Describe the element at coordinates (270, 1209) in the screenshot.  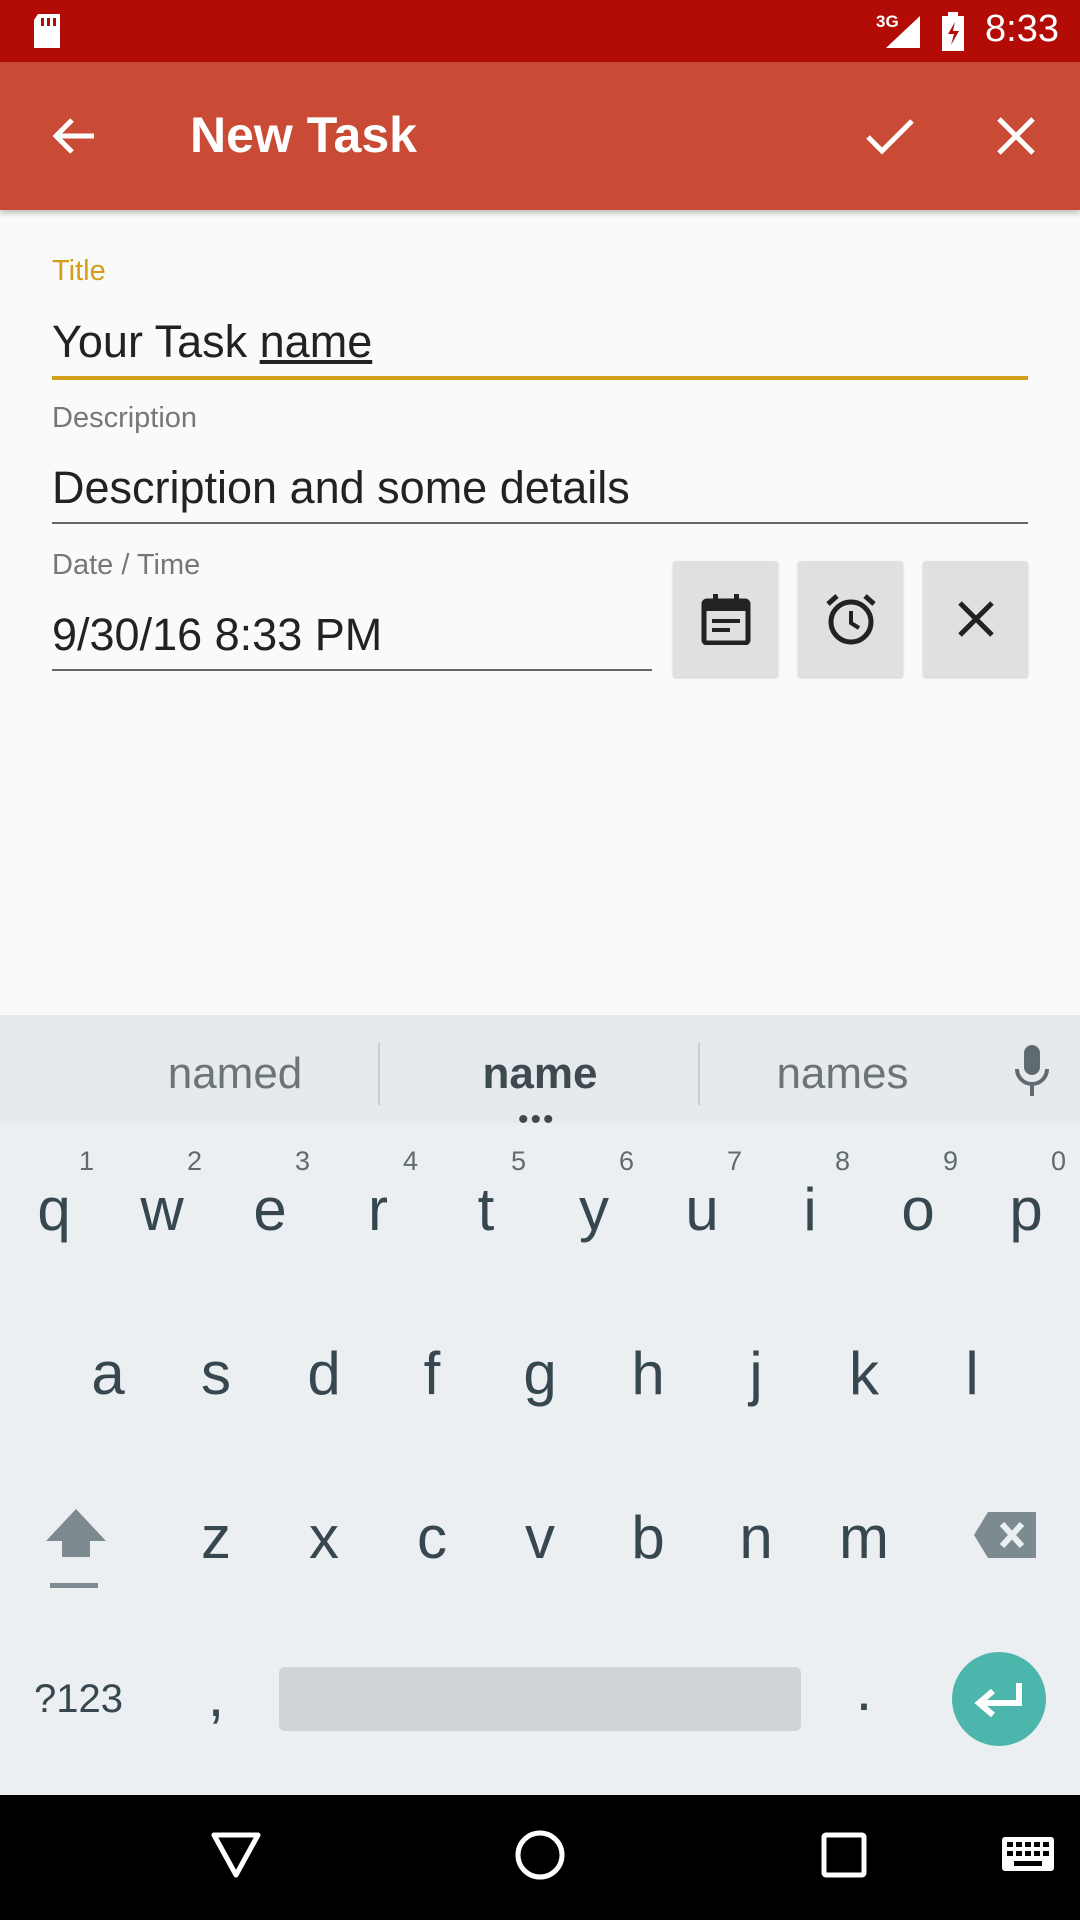
I see `key-e: e` at that location.